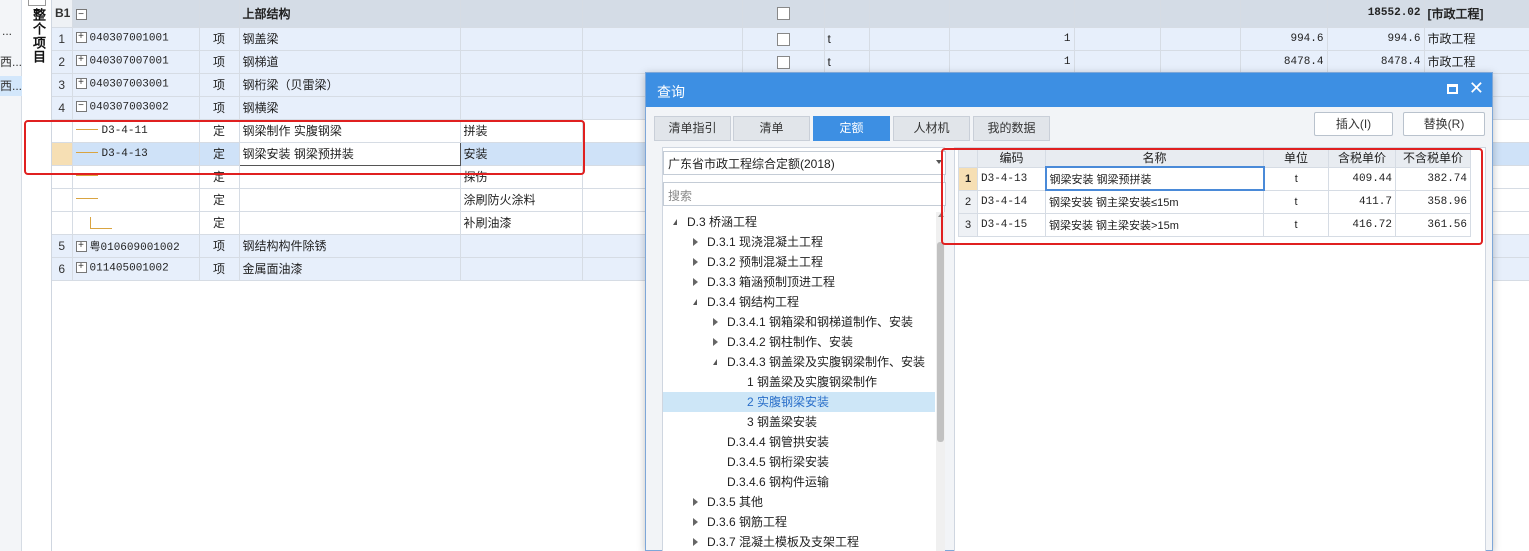 This screenshot has width=1529, height=551. I want to click on tree-node: D.3.4.4 钢管拱安装, so click(799, 442).